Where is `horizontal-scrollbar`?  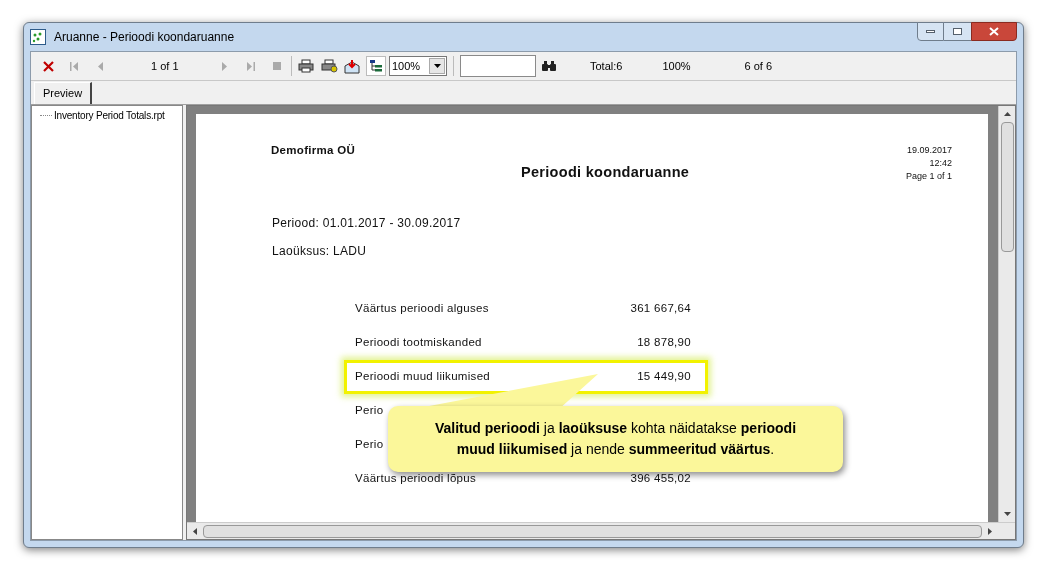
horizontal-scrollbar is located at coordinates (601, 530).